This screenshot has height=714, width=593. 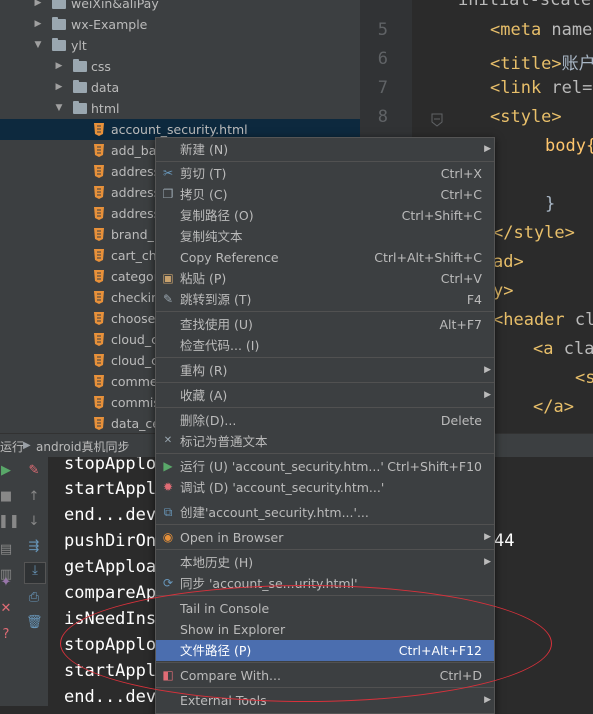 What do you see at coordinates (548, 349) in the screenshot?
I see `code-tag: <a` at bounding box center [548, 349].